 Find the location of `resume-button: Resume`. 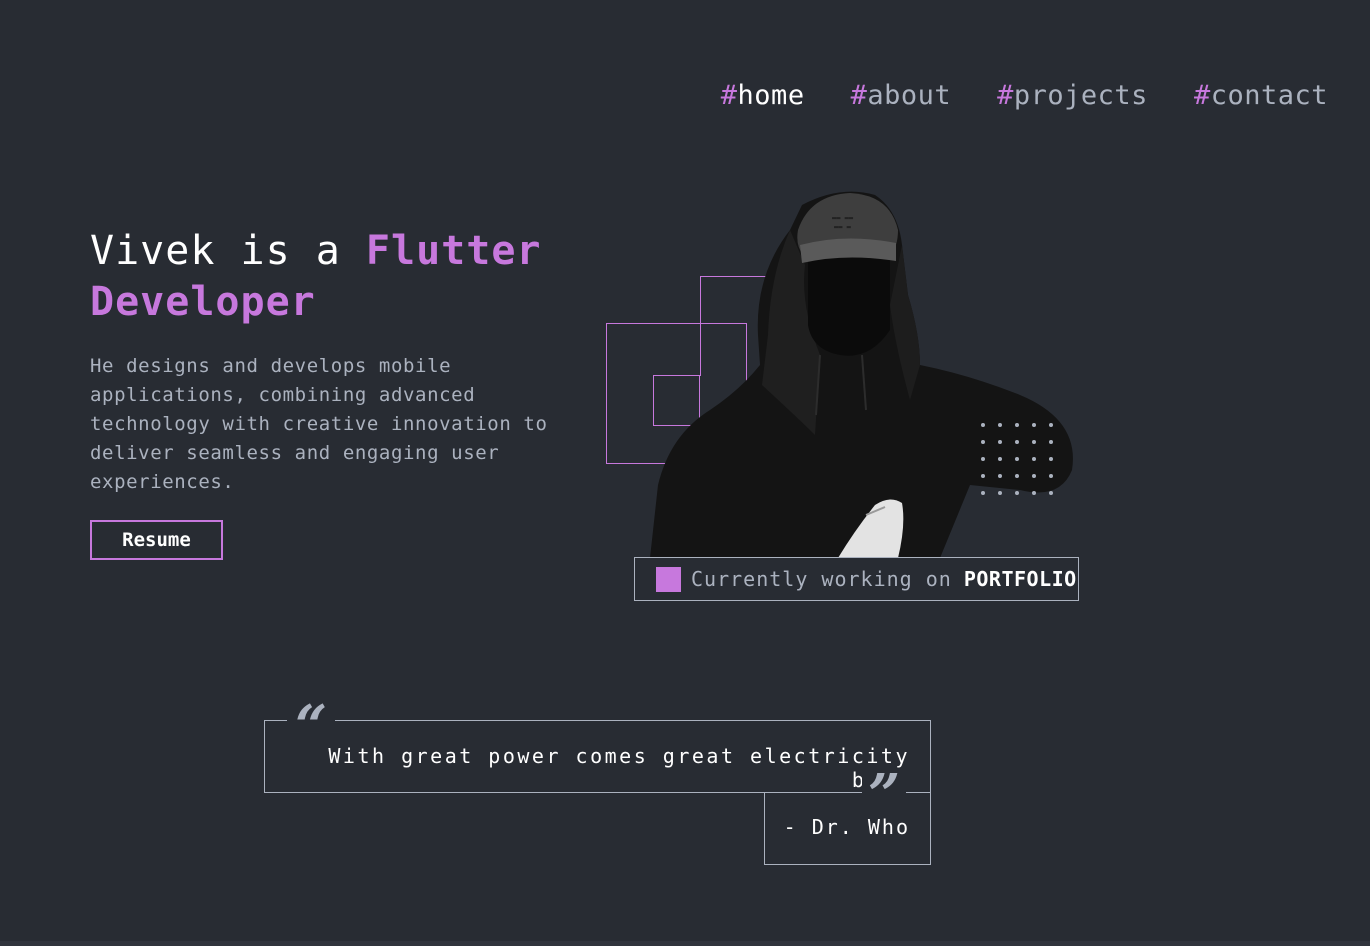

resume-button: Resume is located at coordinates (156, 540).